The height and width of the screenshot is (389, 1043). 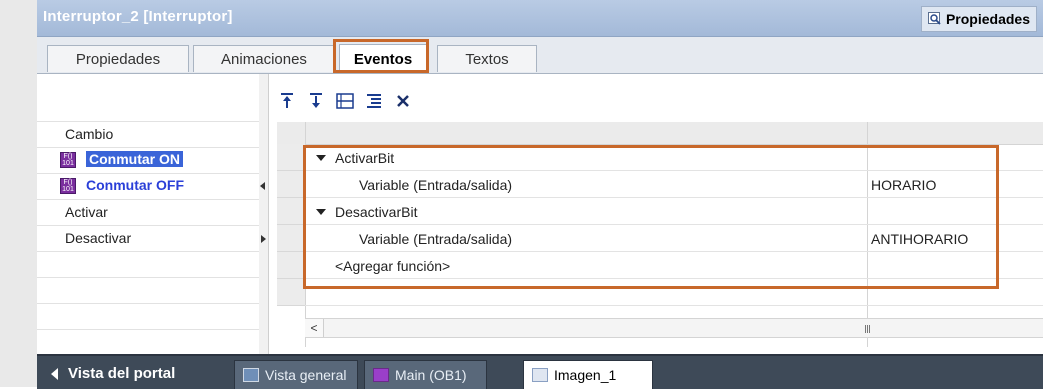 I want to click on bottom-tab-imagen-1: Imagen_1, so click(x=588, y=374).